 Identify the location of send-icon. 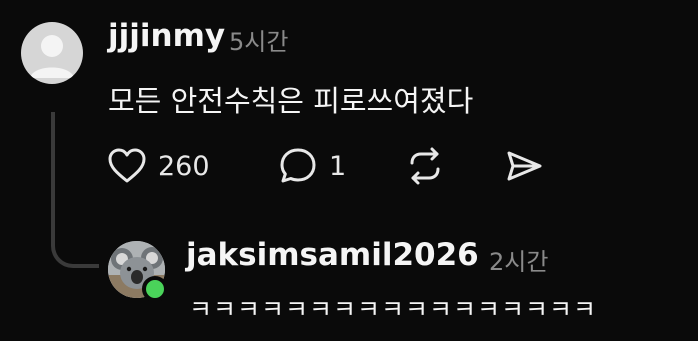
(524, 166).